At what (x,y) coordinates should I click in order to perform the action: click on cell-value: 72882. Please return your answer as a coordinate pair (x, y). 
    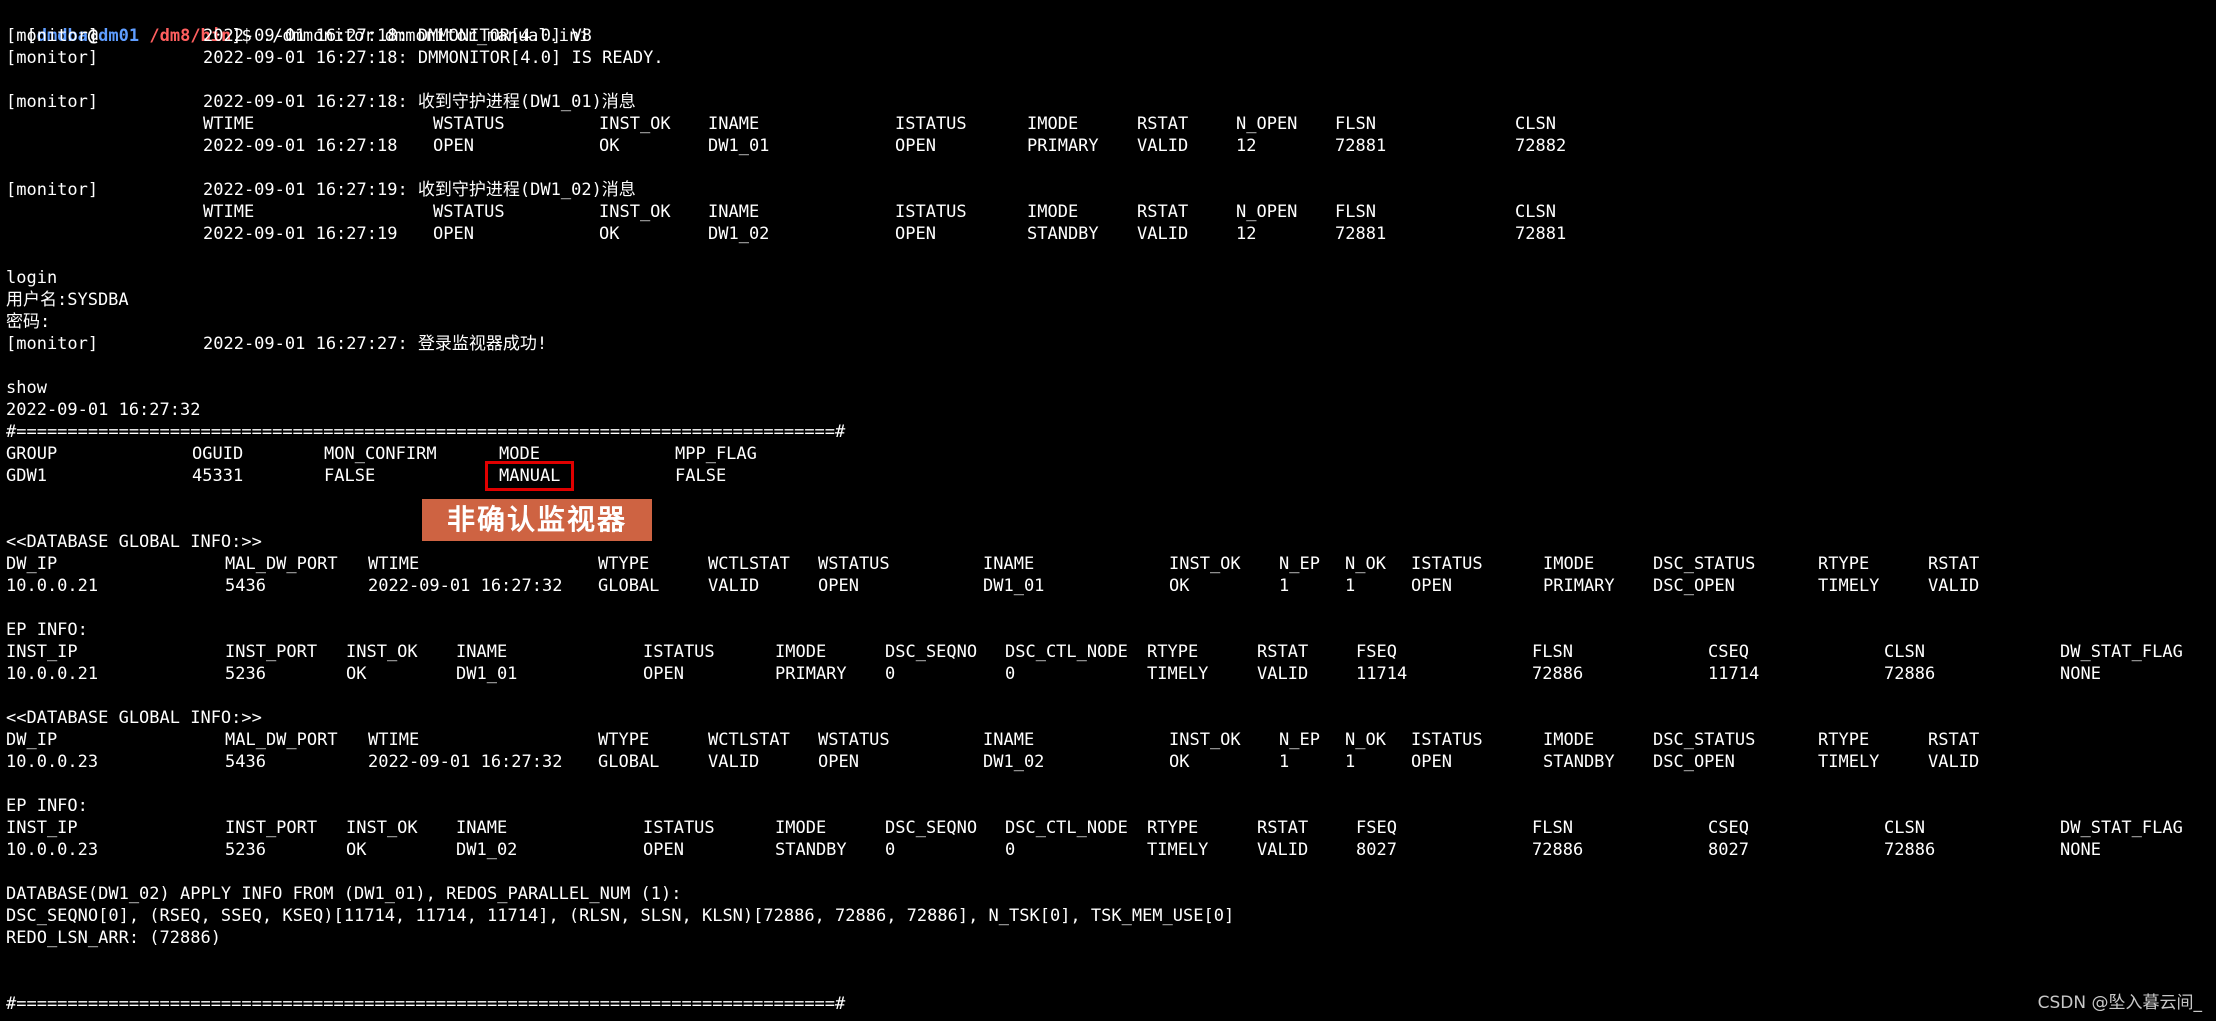
    Looking at the image, I should click on (1541, 146).